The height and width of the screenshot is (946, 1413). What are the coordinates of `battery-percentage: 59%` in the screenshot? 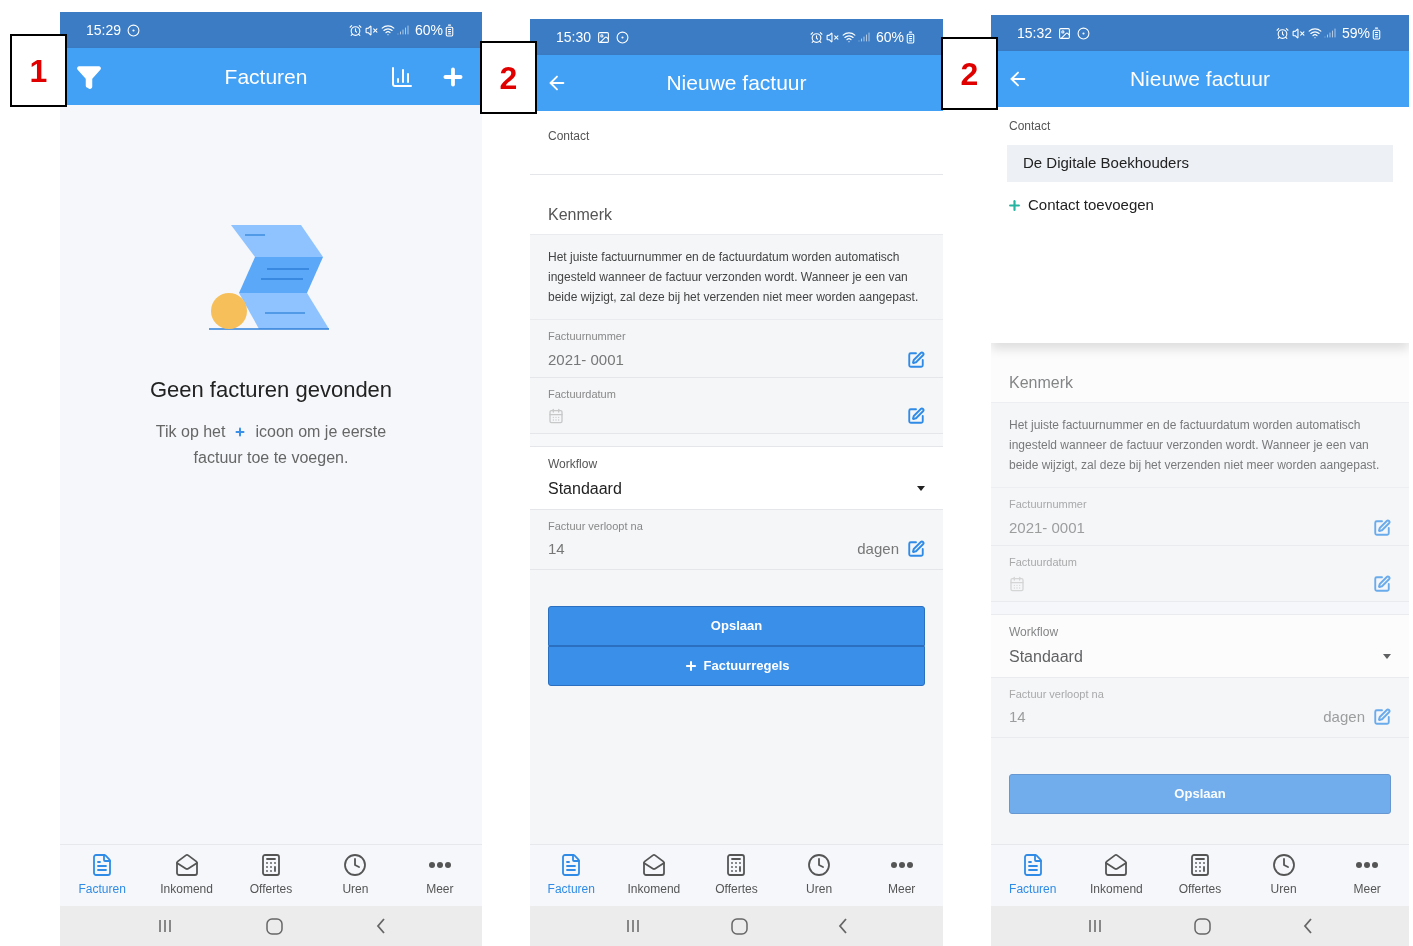 It's located at (1355, 33).